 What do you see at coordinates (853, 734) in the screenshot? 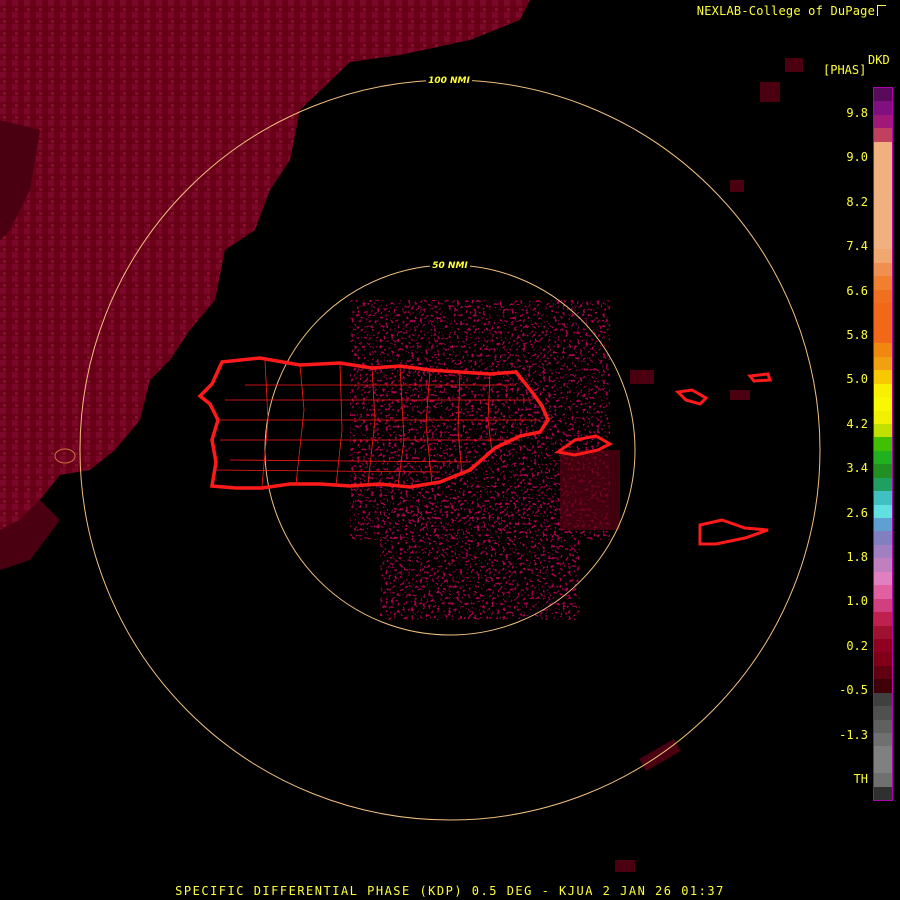
I see `color-scale-tick-label: -1.3` at bounding box center [853, 734].